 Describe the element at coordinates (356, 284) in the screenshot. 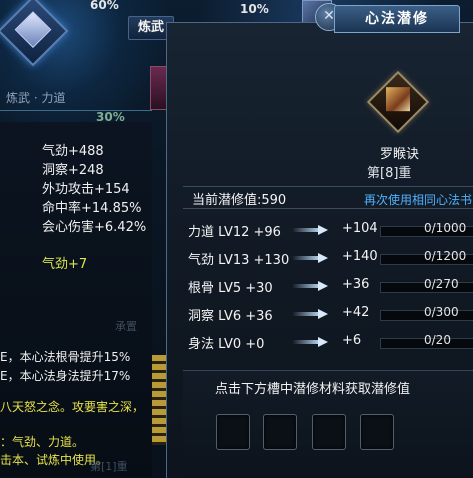

I see `attribute-gain: +36` at that location.